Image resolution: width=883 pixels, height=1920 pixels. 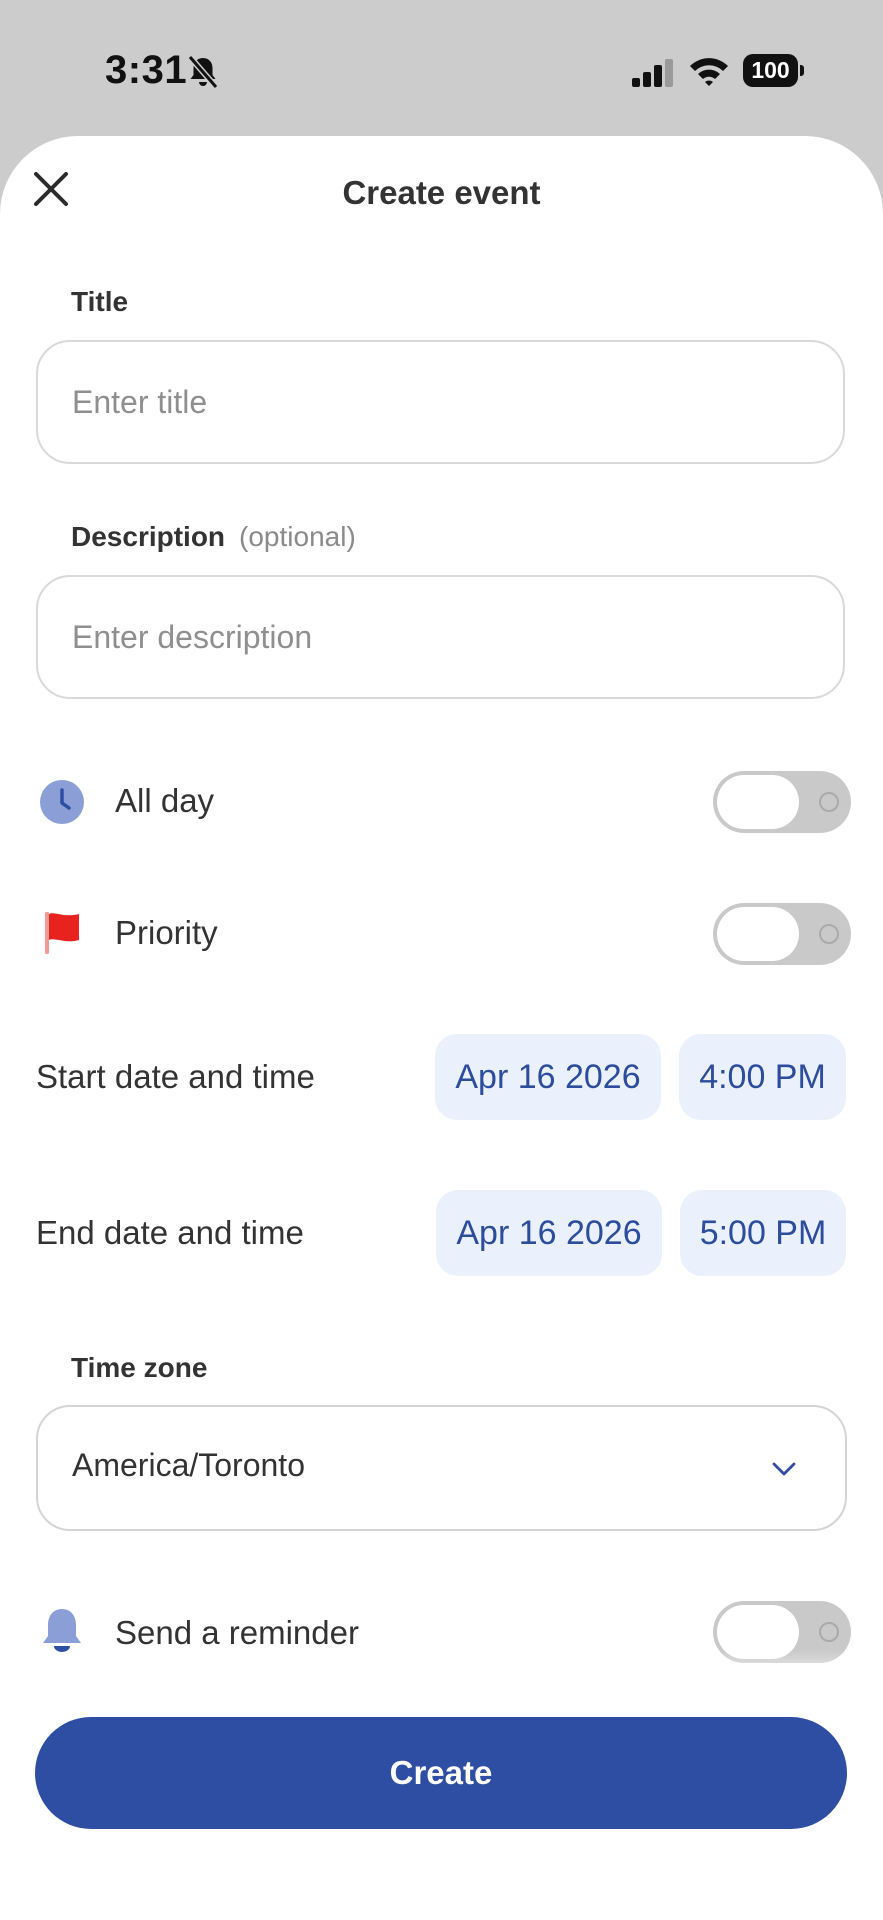 I want to click on description-input, so click(x=440, y=637).